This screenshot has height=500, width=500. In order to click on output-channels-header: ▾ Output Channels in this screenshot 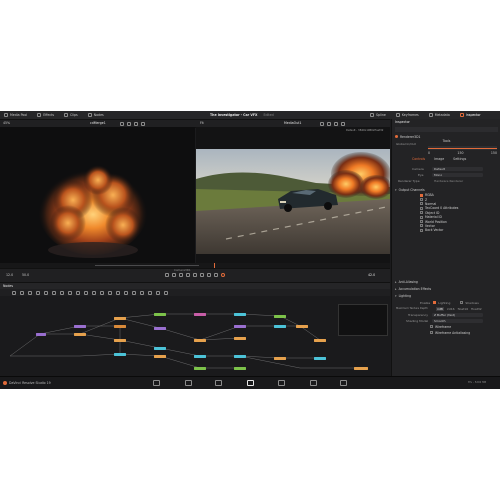, I will do `click(446, 189)`.